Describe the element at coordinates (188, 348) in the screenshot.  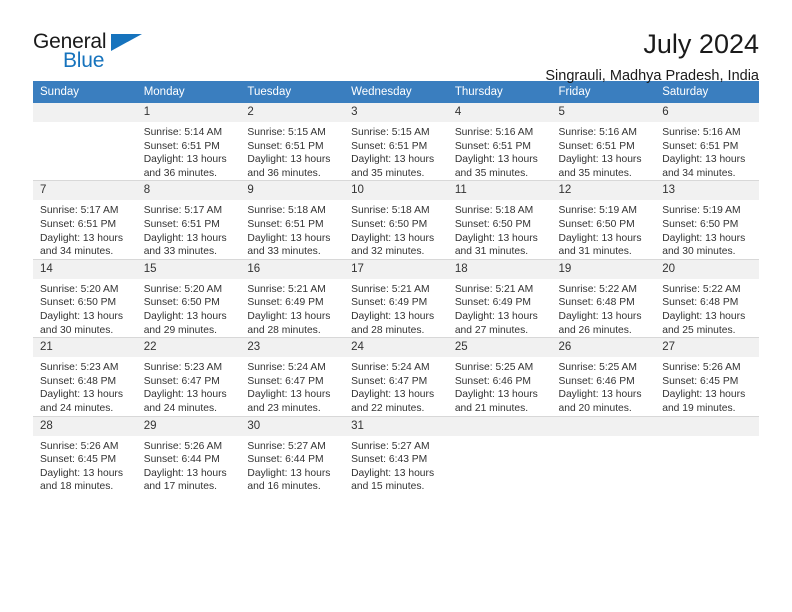
I see `day-number: 22` at that location.